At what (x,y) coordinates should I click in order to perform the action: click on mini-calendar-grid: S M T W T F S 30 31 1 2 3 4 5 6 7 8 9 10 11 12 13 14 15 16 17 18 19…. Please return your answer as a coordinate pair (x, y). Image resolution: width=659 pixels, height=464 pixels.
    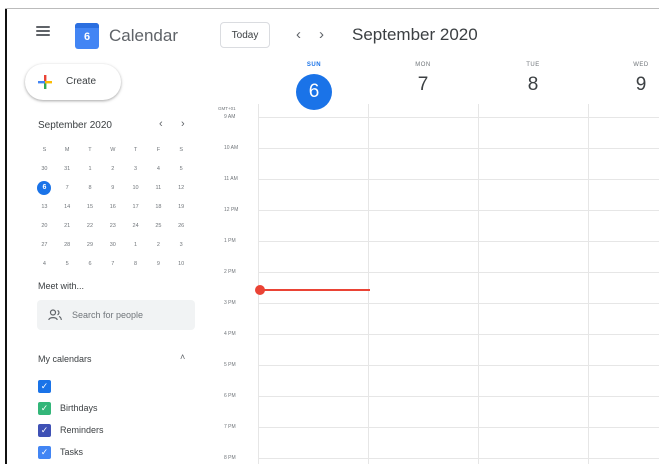
    Looking at the image, I should click on (113, 206).